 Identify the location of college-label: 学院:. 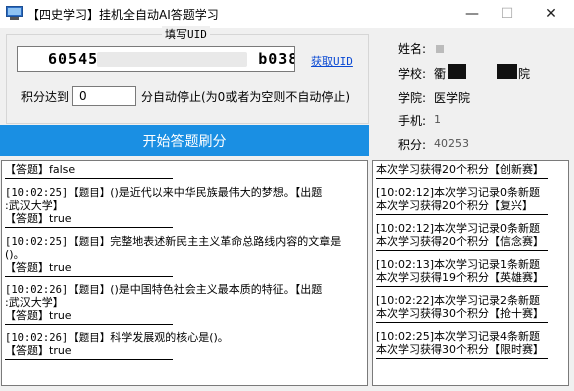
(412, 98).